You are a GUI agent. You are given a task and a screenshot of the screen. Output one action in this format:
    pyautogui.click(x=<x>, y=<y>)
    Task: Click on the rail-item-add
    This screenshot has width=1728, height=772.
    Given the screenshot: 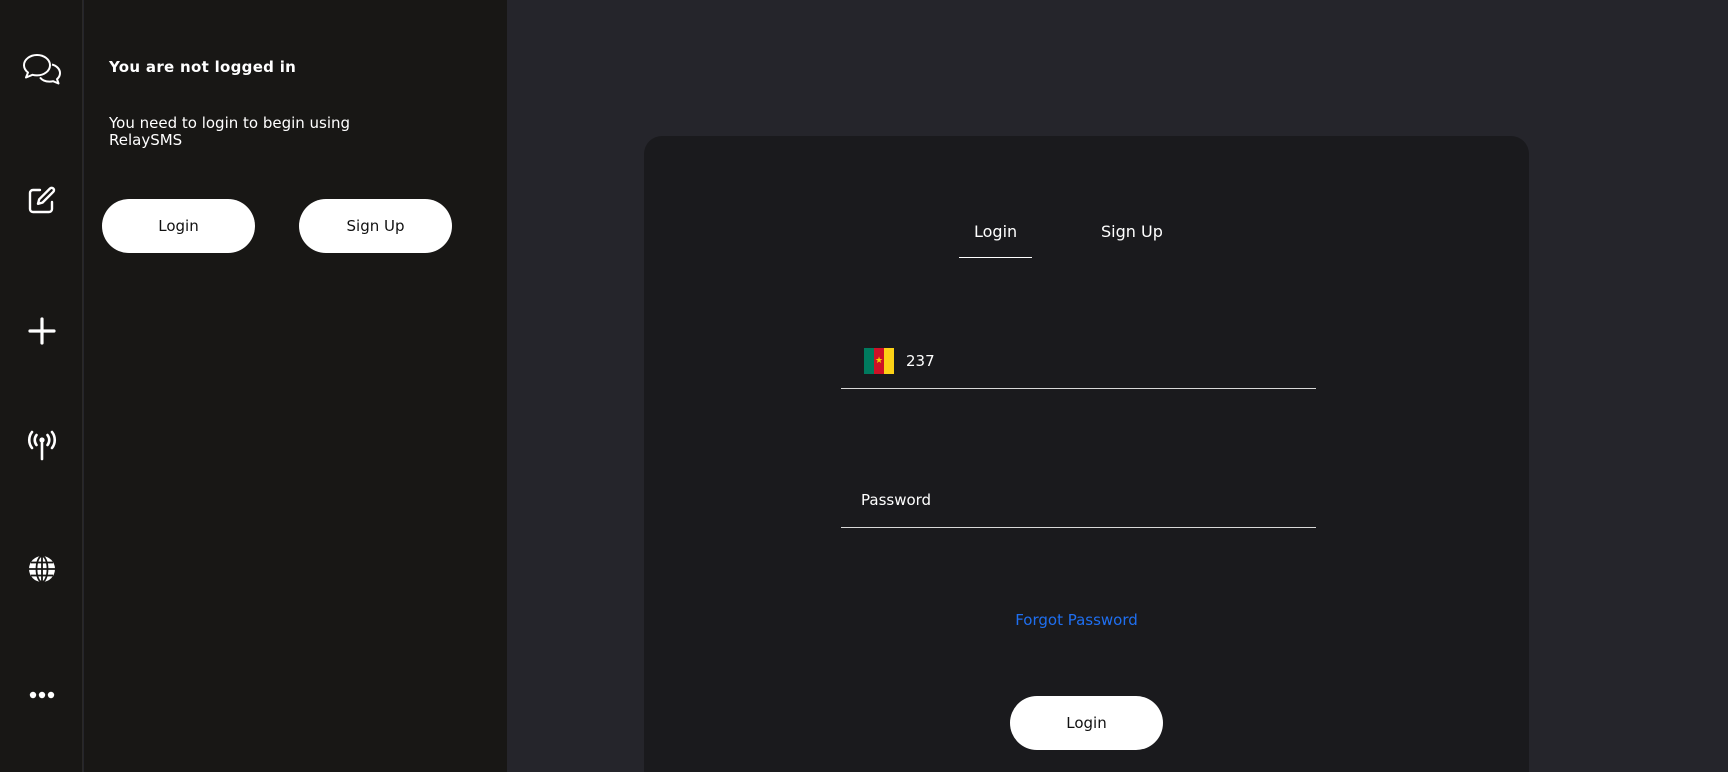 What is the action you would take?
    pyautogui.click(x=41, y=331)
    